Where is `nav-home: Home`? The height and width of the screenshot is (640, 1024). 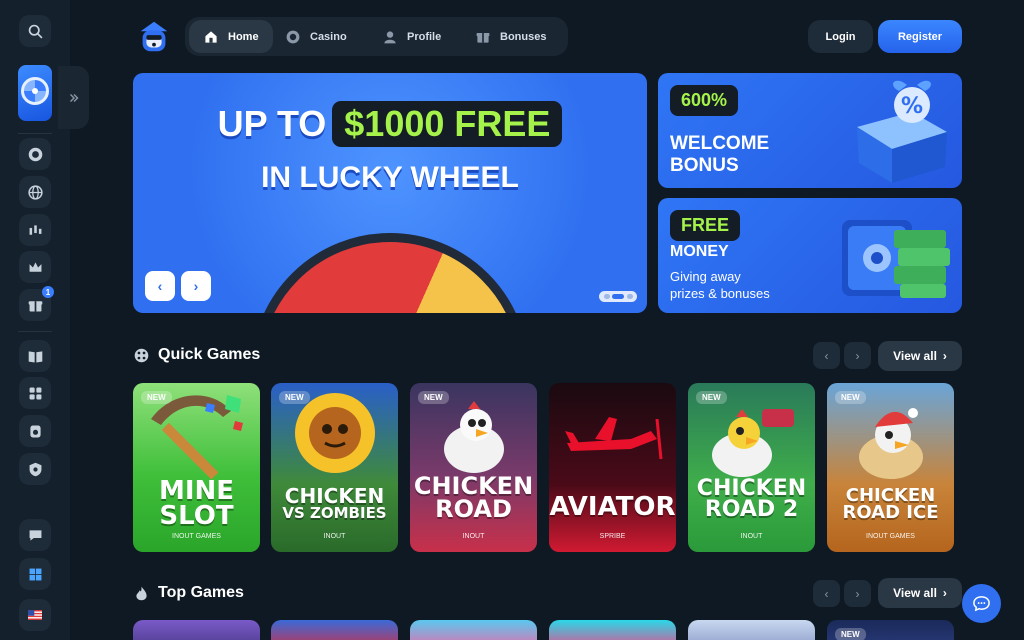
nav-home: Home is located at coordinates (231, 36).